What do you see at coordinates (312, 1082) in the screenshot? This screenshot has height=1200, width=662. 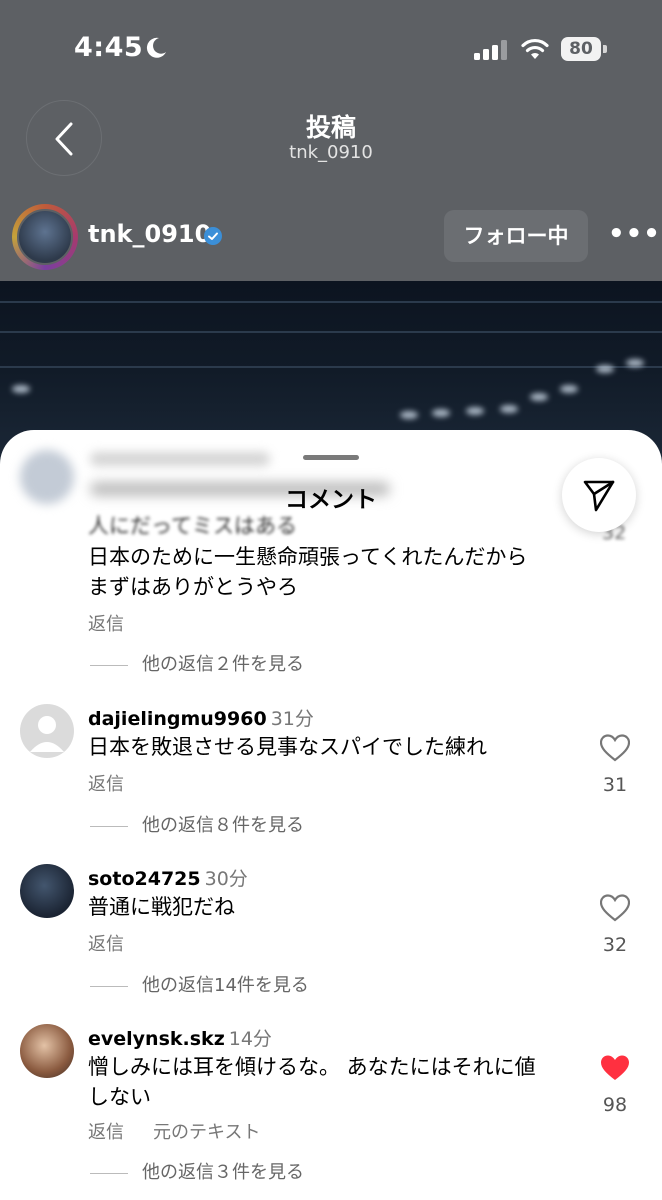 I see `comment-text: 憎しみには耳を傾けるな。 あなたにはそれに値 しない` at bounding box center [312, 1082].